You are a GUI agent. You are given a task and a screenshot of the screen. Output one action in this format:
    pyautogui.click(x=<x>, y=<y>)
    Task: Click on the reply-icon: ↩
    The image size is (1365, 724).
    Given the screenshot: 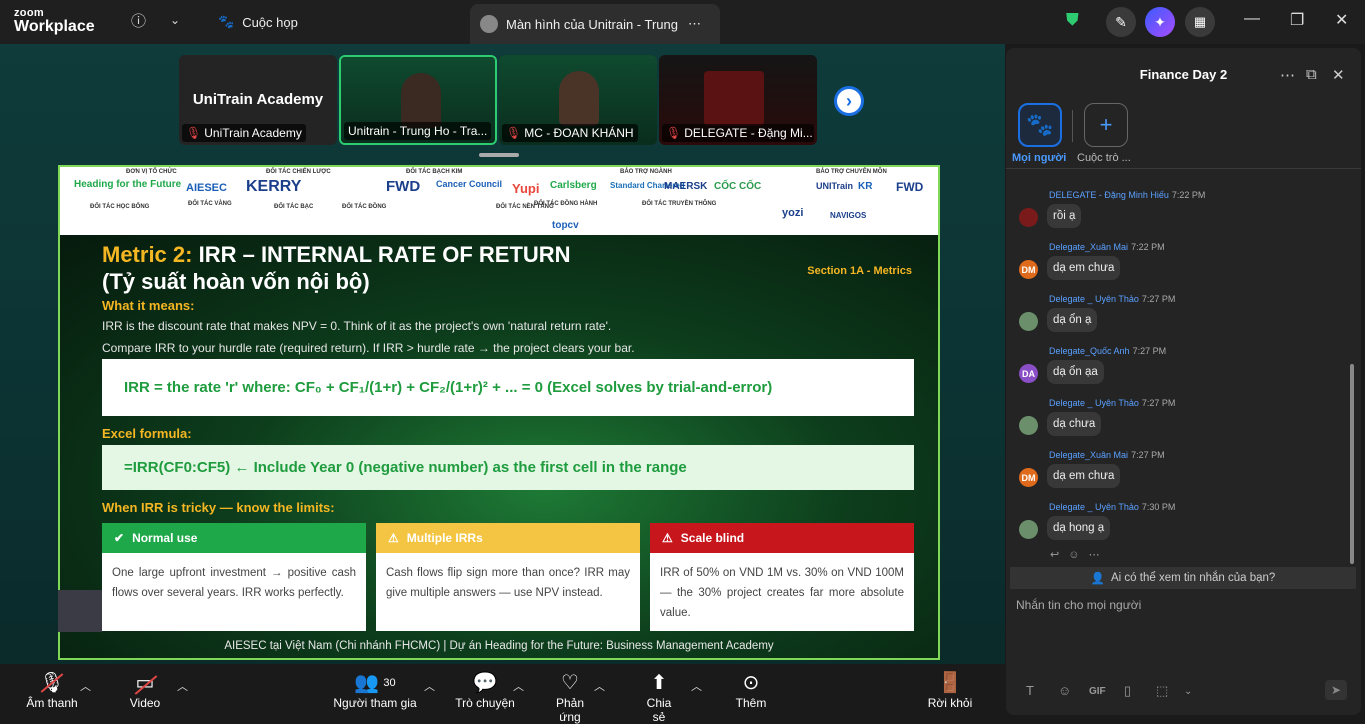 What is the action you would take?
    pyautogui.click(x=1054, y=555)
    